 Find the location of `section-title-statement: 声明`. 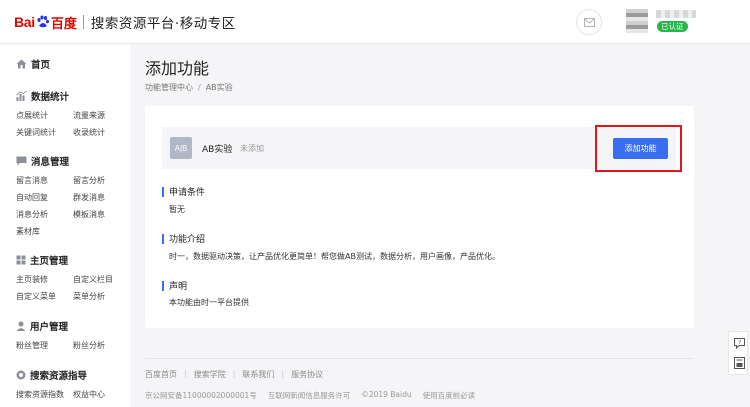

section-title-statement: 声明 is located at coordinates (174, 285).